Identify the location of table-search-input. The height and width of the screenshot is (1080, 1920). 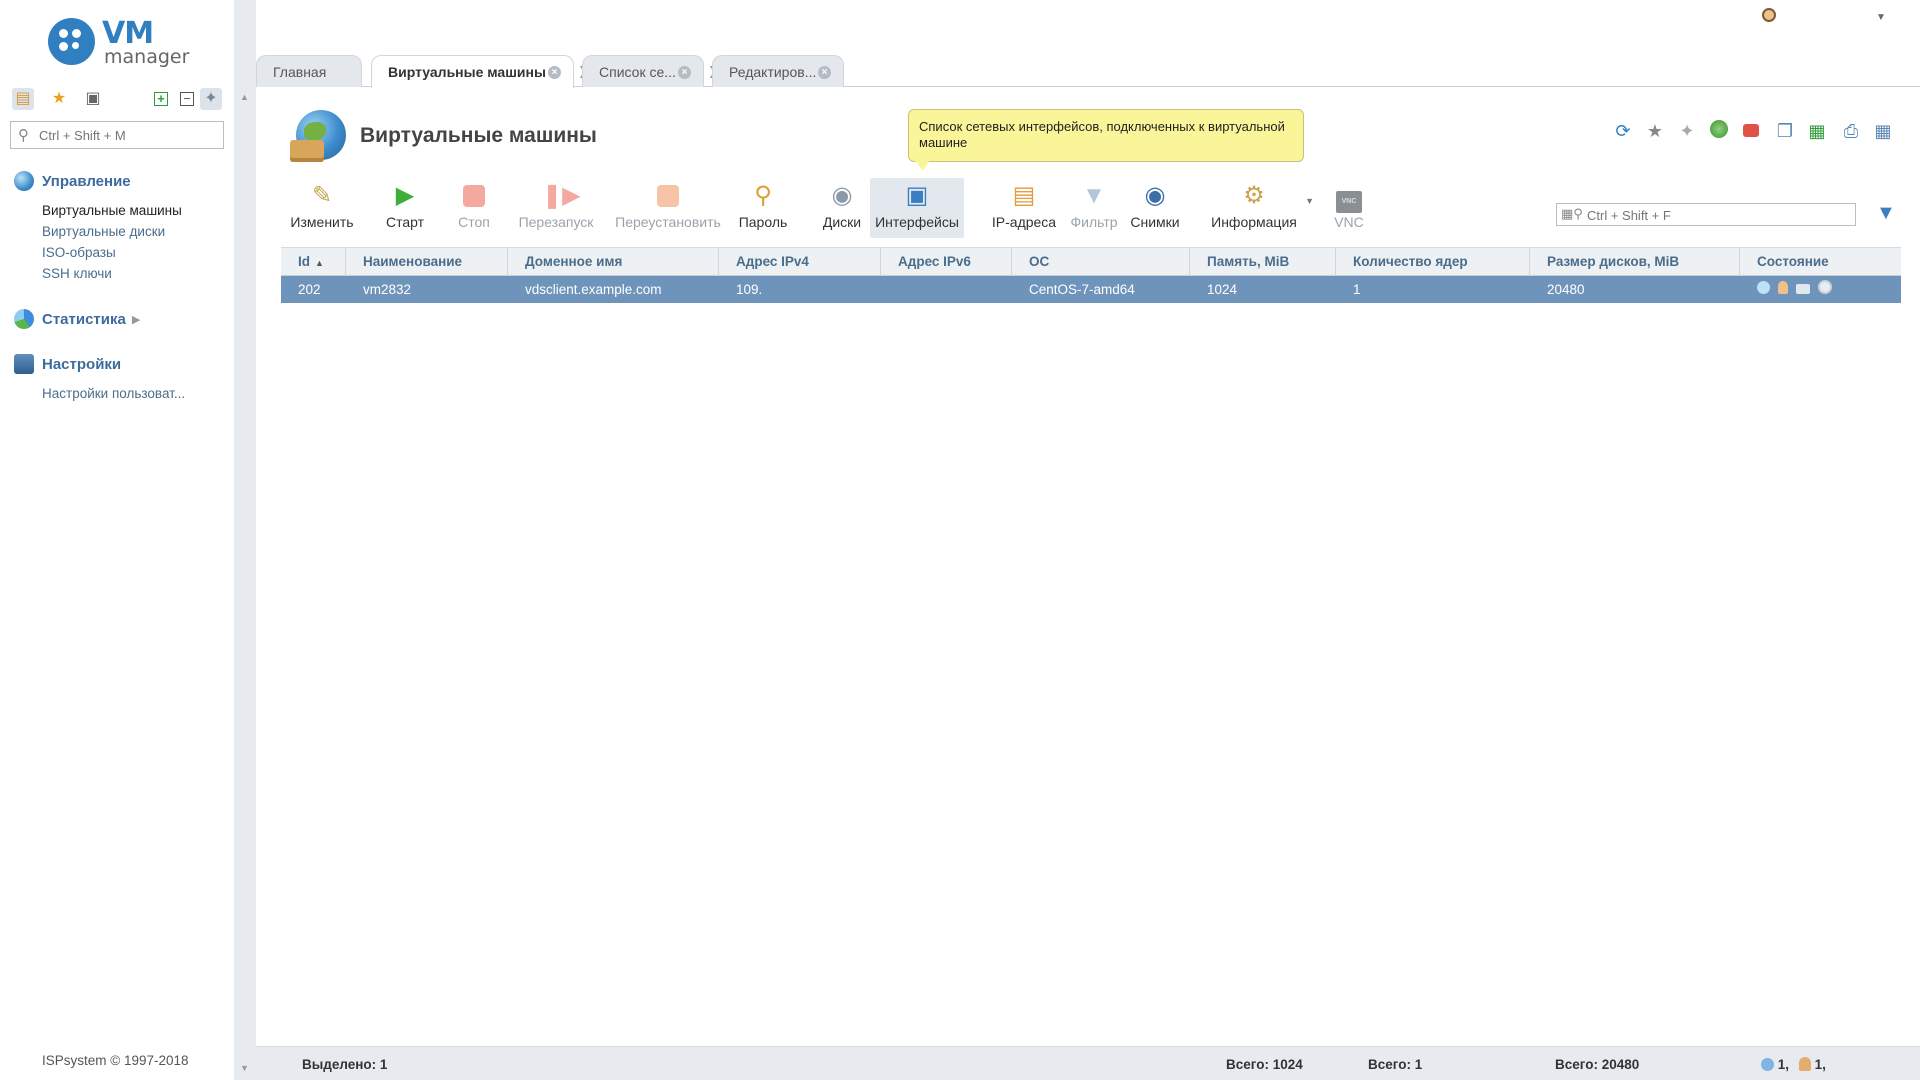
(1717, 215).